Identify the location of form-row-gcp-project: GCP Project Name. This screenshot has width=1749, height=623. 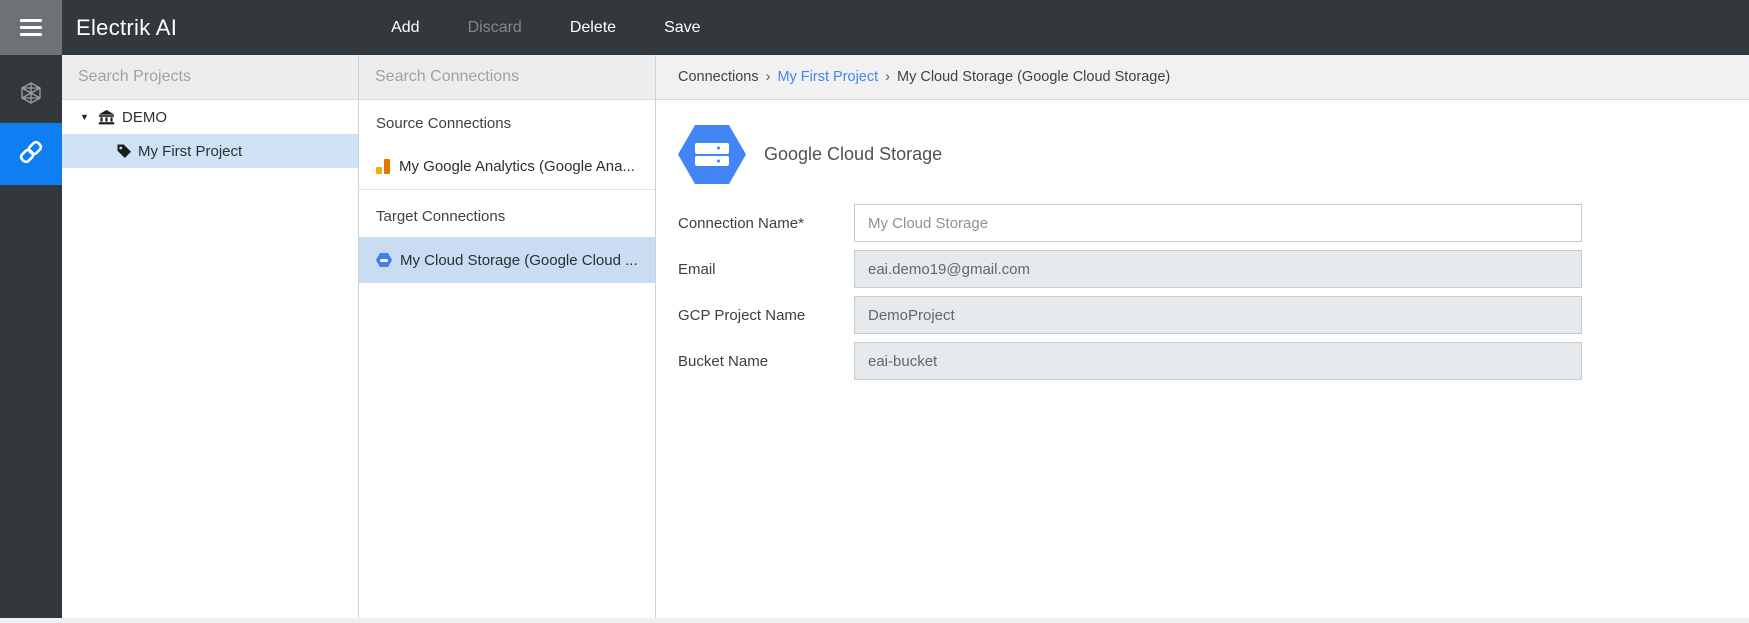
(1213, 315).